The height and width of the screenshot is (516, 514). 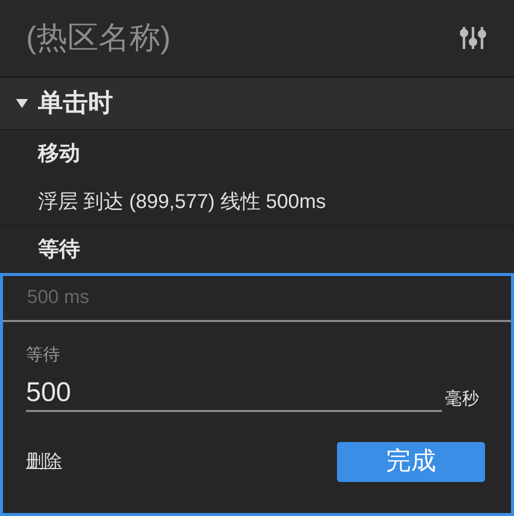 I want to click on delete-link: 删除, so click(x=44, y=461).